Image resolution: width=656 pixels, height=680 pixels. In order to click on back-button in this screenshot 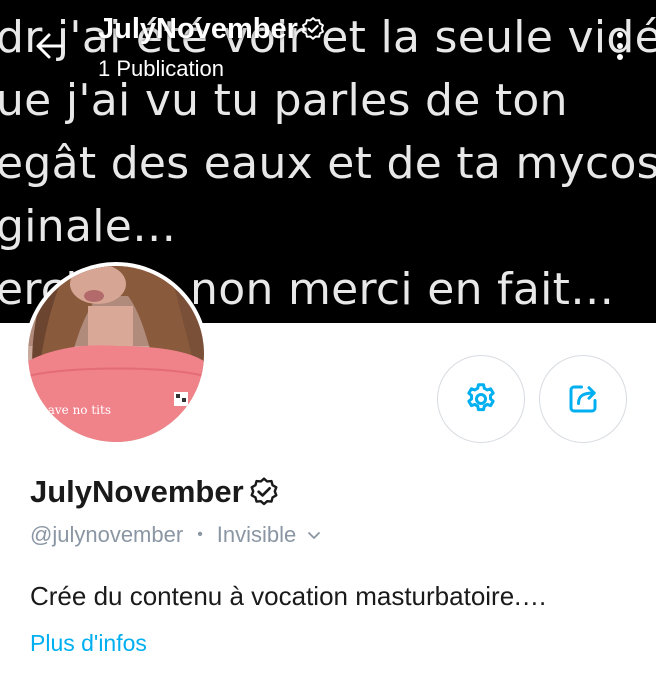, I will do `click(50, 46)`.